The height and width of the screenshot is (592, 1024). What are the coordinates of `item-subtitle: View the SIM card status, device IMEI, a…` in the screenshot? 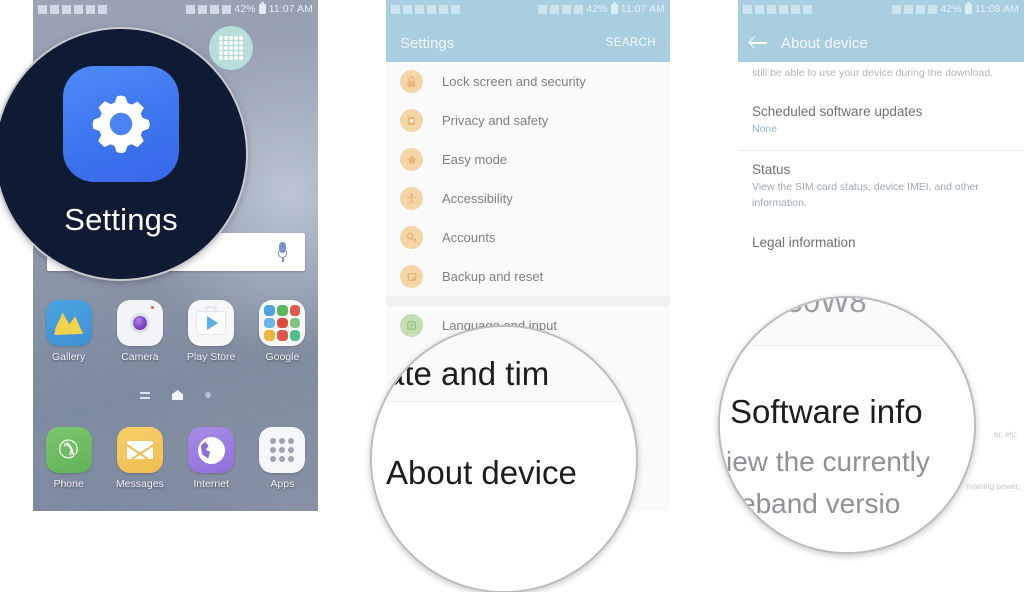 It's located at (865, 195).